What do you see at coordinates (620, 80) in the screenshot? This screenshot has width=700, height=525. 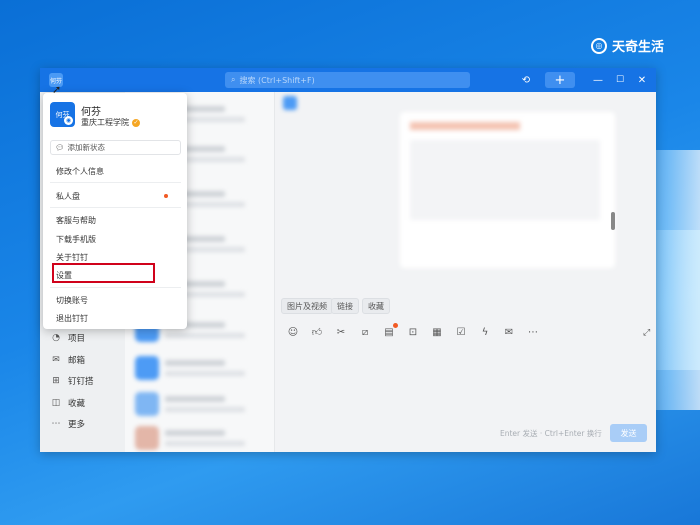 I see `maximize-icon: ☐` at bounding box center [620, 80].